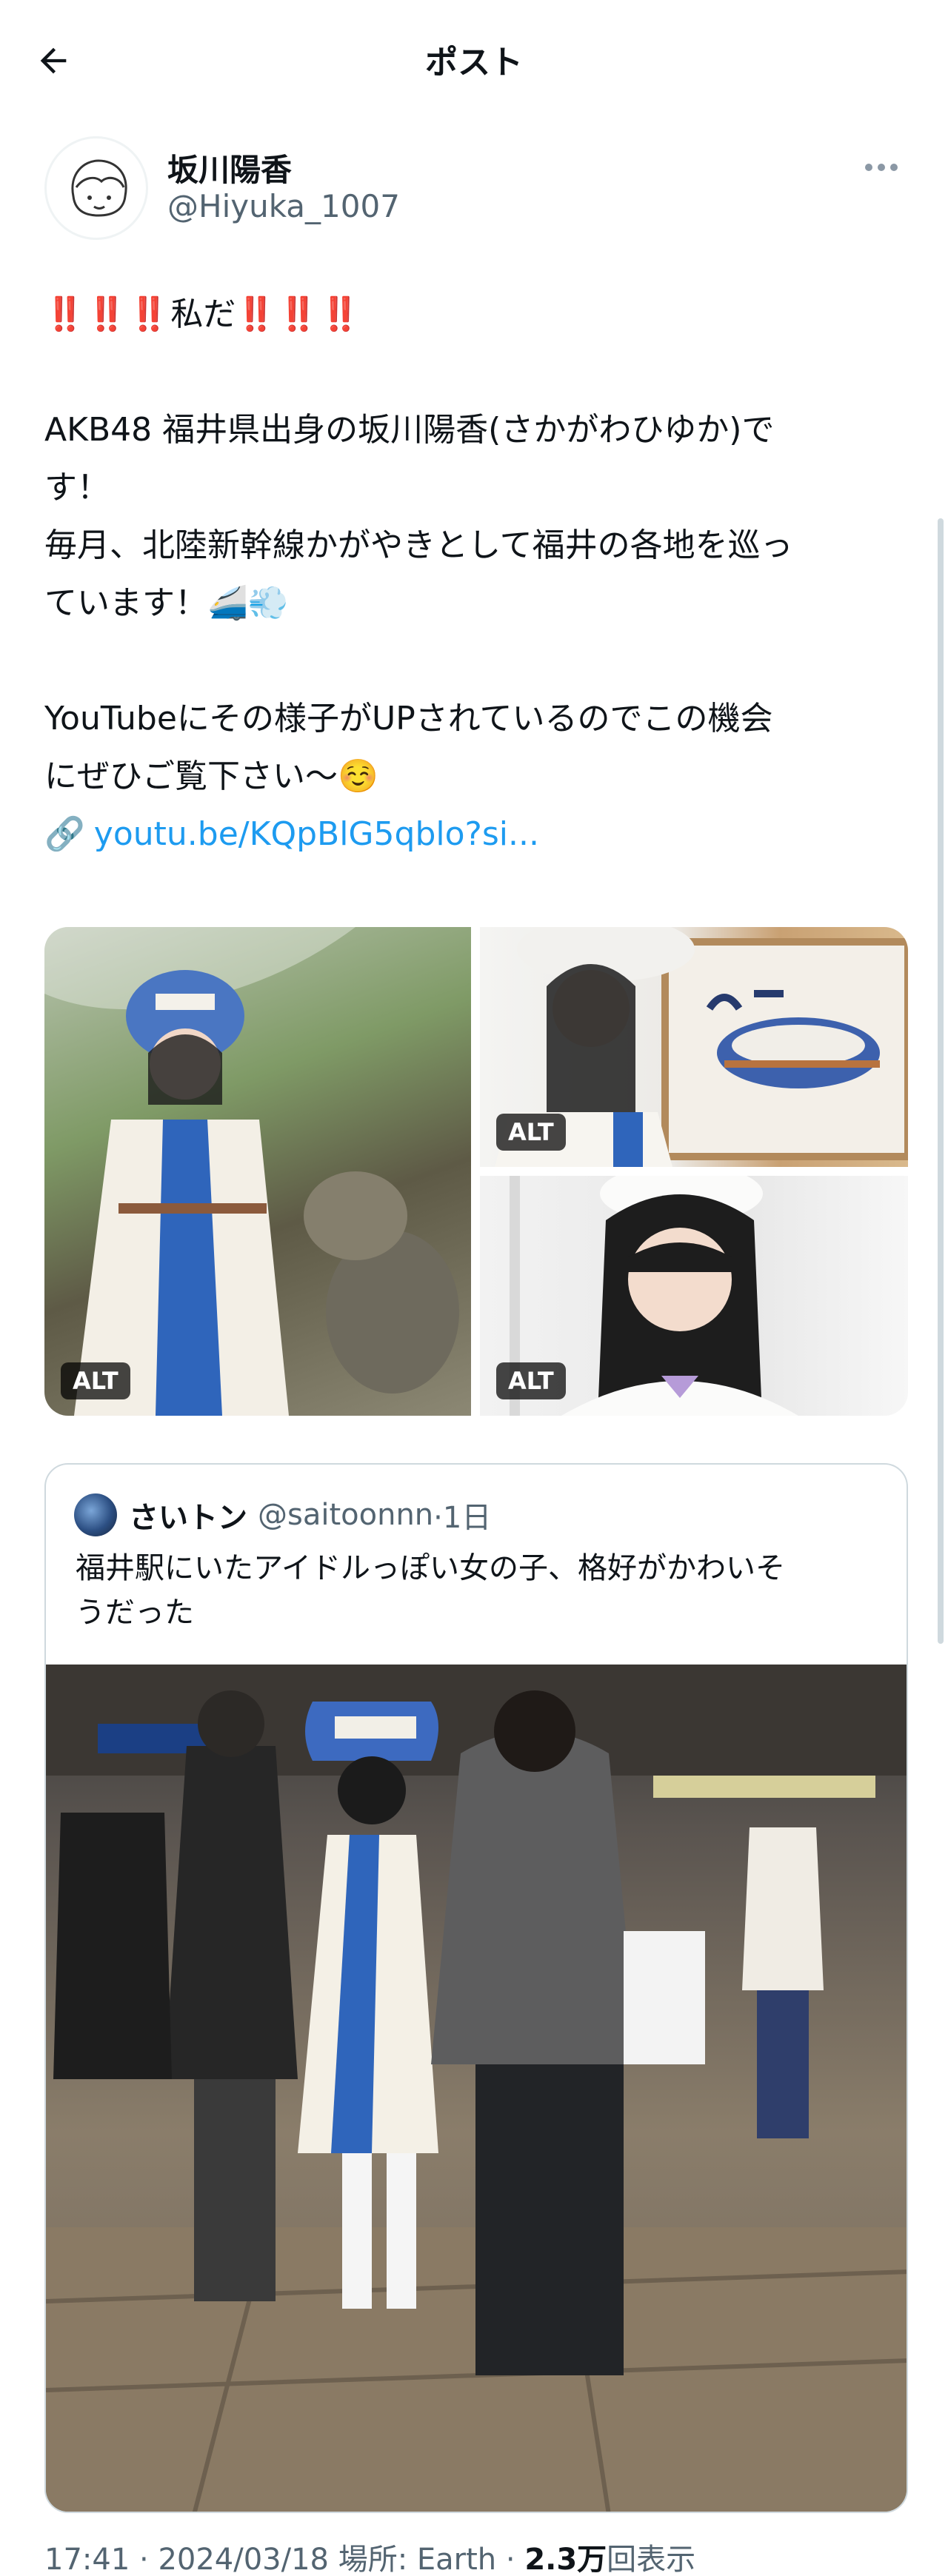 The height and width of the screenshot is (2576, 948). What do you see at coordinates (243, 2559) in the screenshot?
I see `post-date: 2024/03/18` at bounding box center [243, 2559].